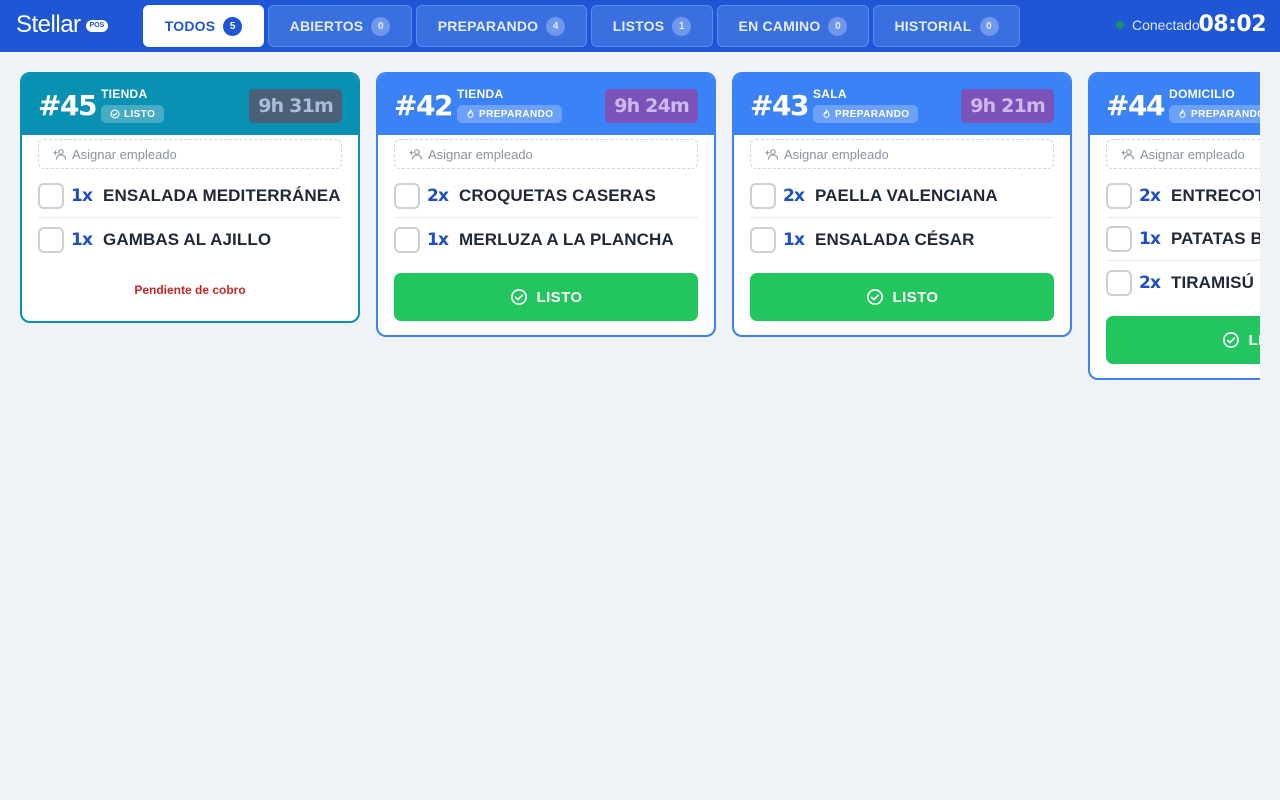  Describe the element at coordinates (1202, 94) in the screenshot. I see `order-origin: DOMICILIO` at that location.